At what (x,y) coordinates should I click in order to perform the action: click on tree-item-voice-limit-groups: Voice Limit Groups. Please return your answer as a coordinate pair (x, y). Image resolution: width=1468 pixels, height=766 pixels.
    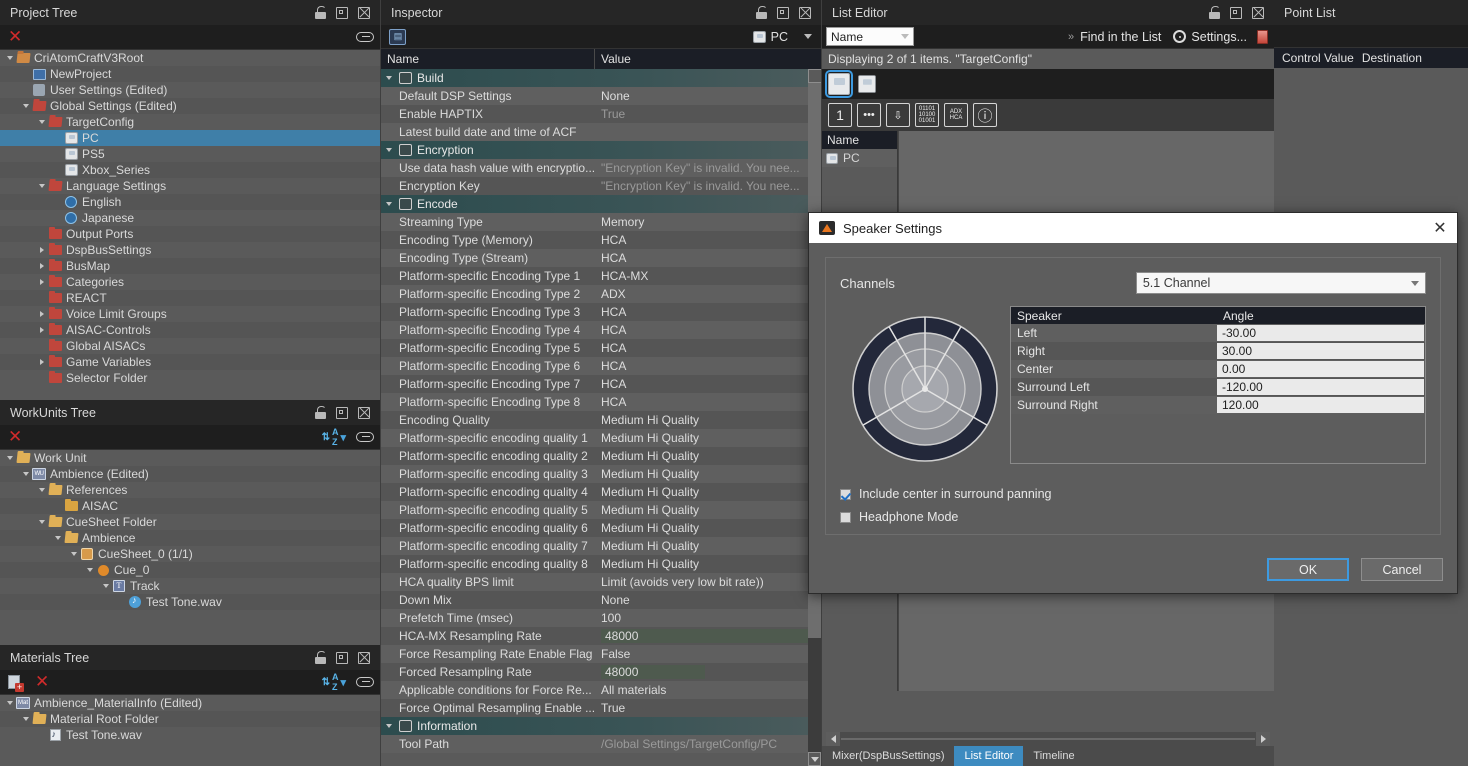
    Looking at the image, I should click on (190, 314).